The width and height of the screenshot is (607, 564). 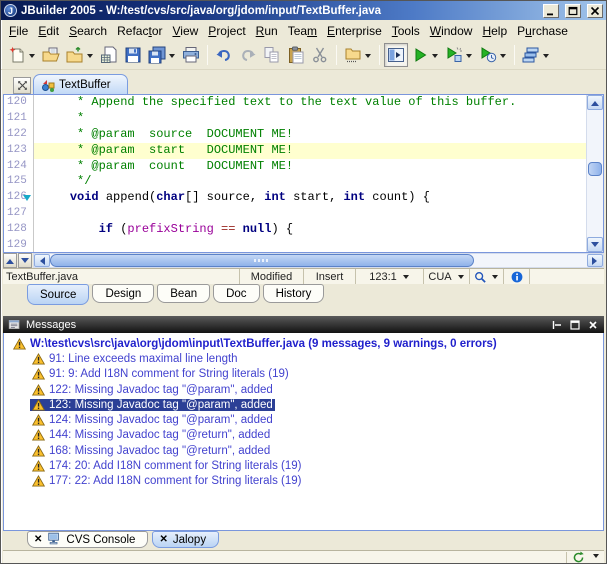 I want to click on paste-button, so click(x=296, y=55).